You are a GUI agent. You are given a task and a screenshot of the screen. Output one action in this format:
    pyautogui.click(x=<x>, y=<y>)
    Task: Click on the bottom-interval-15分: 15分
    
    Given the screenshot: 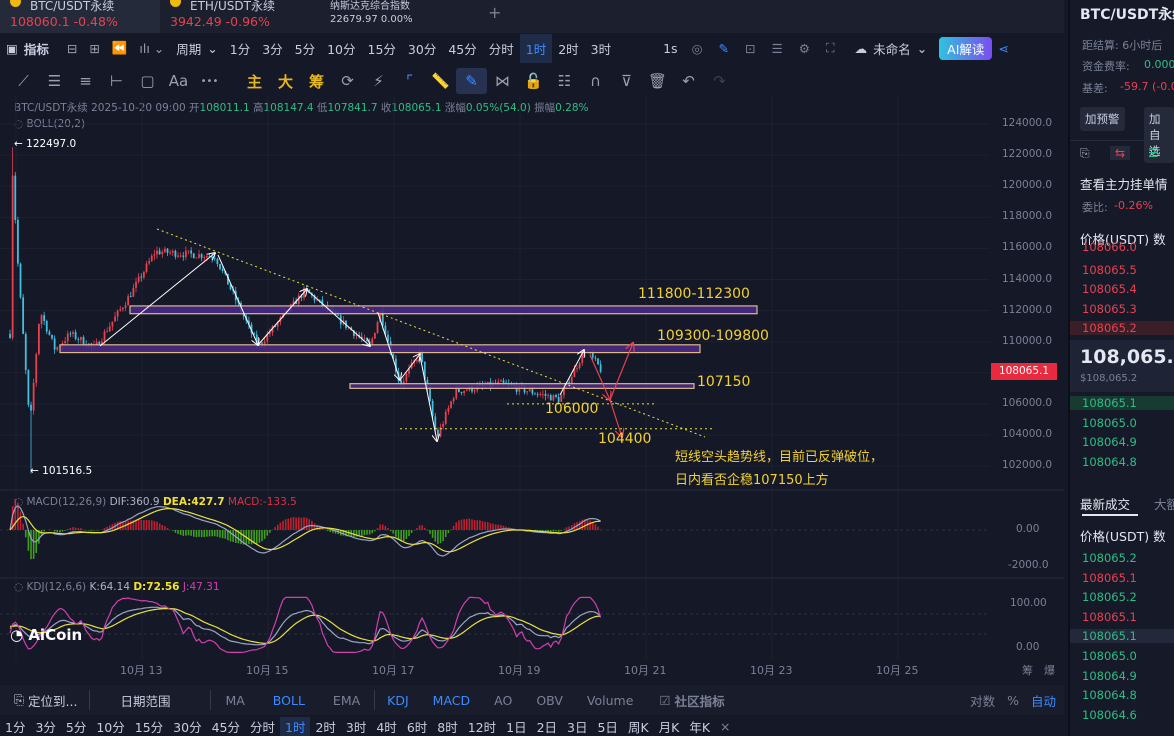 What is the action you would take?
    pyautogui.click(x=149, y=726)
    